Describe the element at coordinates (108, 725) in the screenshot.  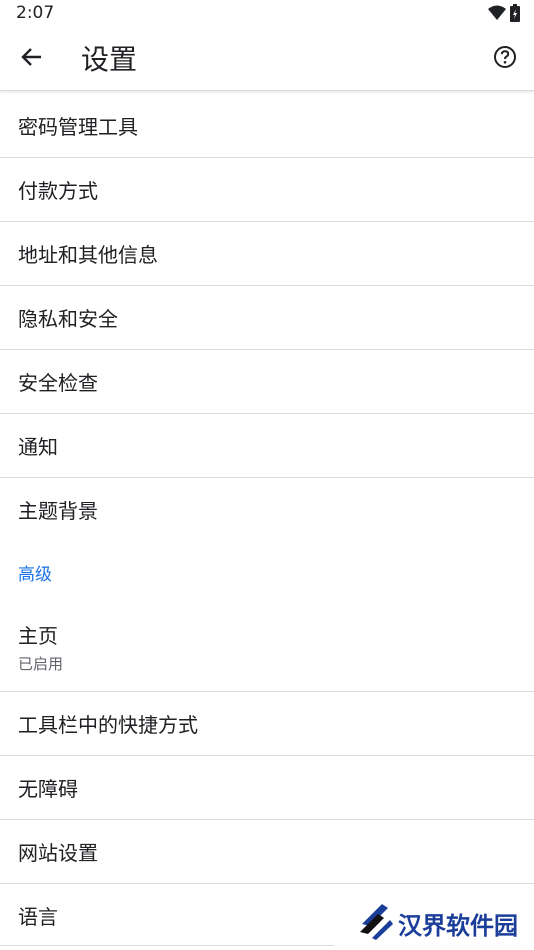
I see `settings-item-label: 工具栏中的快捷方式` at that location.